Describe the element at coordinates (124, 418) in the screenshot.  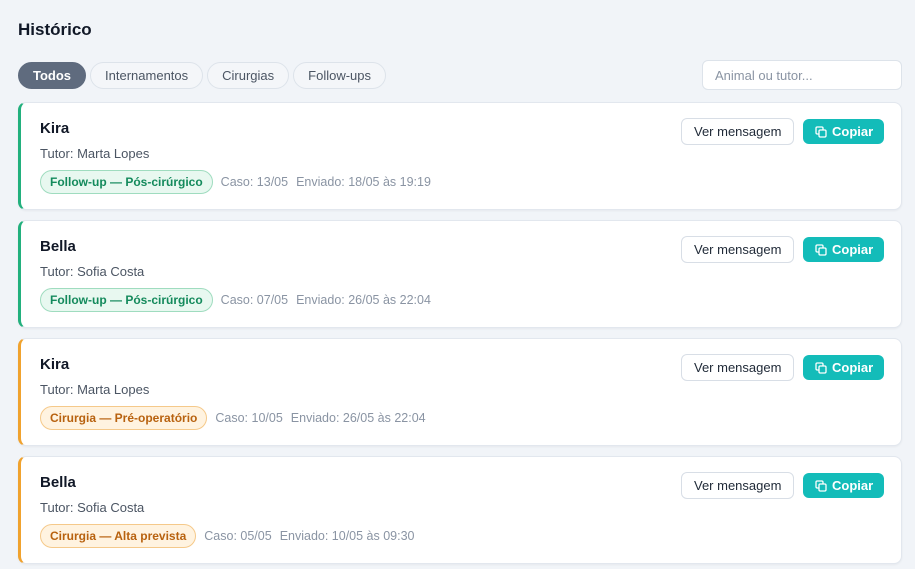
I see `type-badge: Cirurgia — Pré-operatório` at that location.